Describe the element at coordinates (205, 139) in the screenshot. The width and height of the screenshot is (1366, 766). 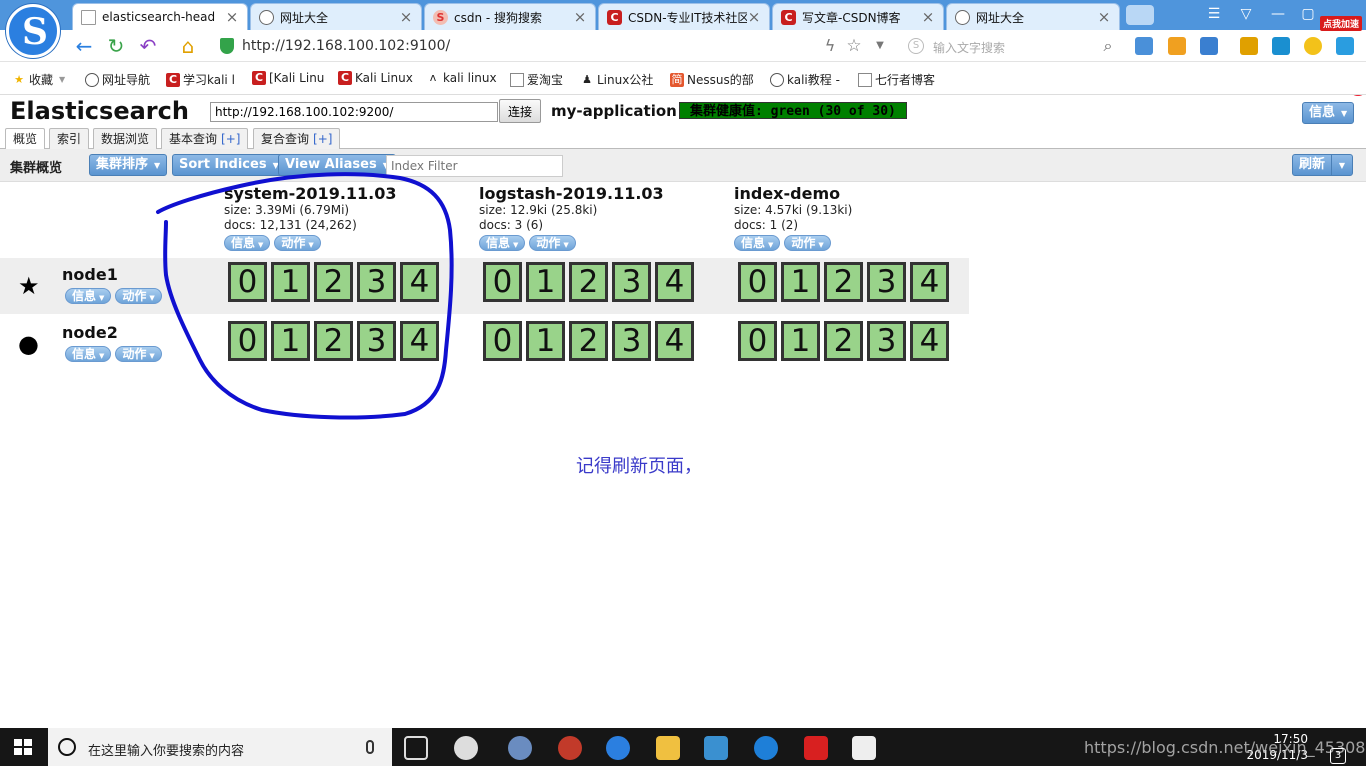
I see `tab-basic-query: 基本查询 [+]` at that location.